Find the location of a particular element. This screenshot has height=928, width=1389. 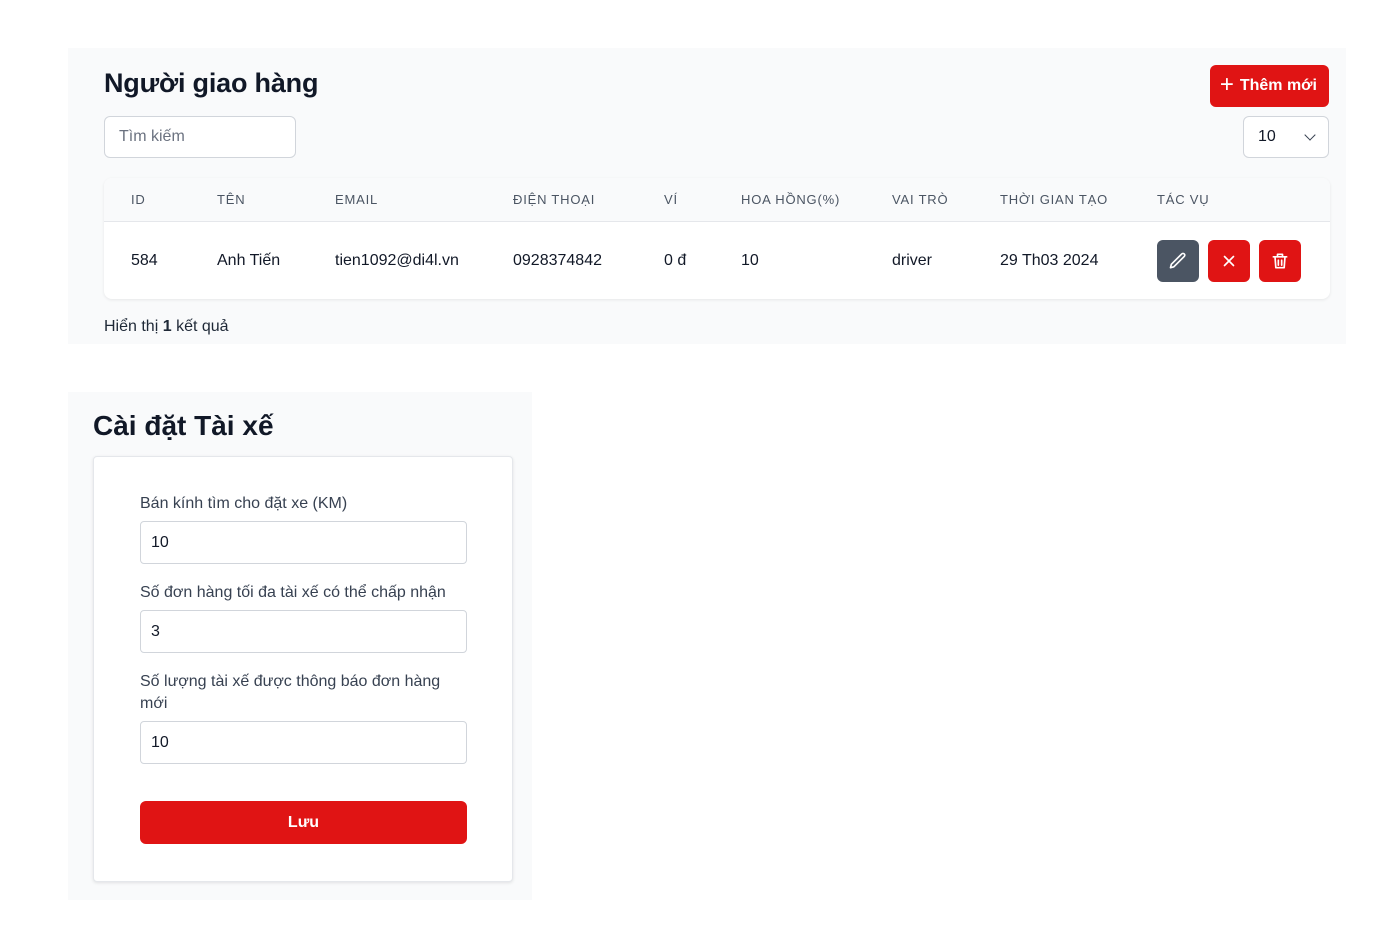

add-driver-button: + Thêm mới is located at coordinates (1269, 86).